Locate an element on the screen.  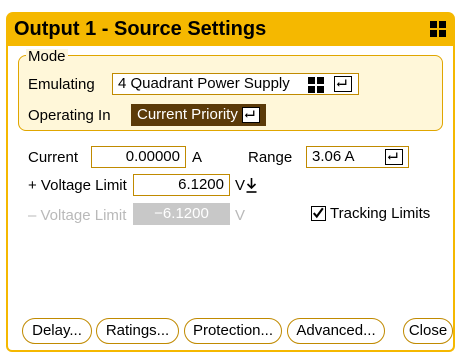
range-label: Range is located at coordinates (270, 157).